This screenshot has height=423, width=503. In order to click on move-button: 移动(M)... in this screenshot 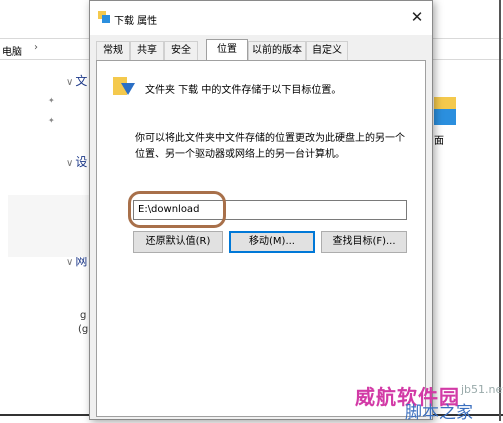, I will do `click(272, 242)`.